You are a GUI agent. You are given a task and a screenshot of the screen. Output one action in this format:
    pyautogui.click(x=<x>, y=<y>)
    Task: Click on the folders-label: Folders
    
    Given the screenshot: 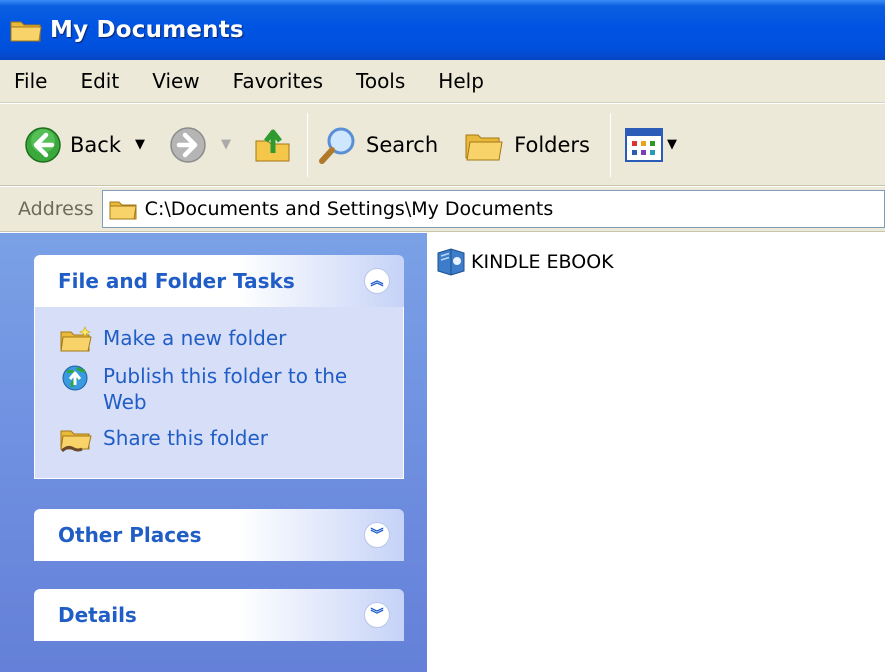 What is the action you would take?
    pyautogui.click(x=552, y=144)
    